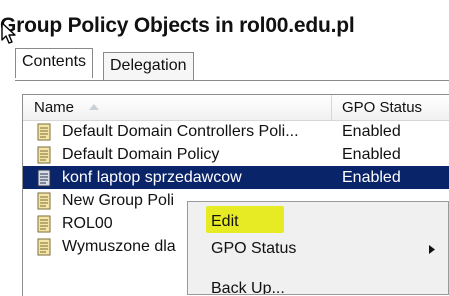 This screenshot has width=449, height=296. I want to click on tab-delegation: Delegation, so click(148, 66).